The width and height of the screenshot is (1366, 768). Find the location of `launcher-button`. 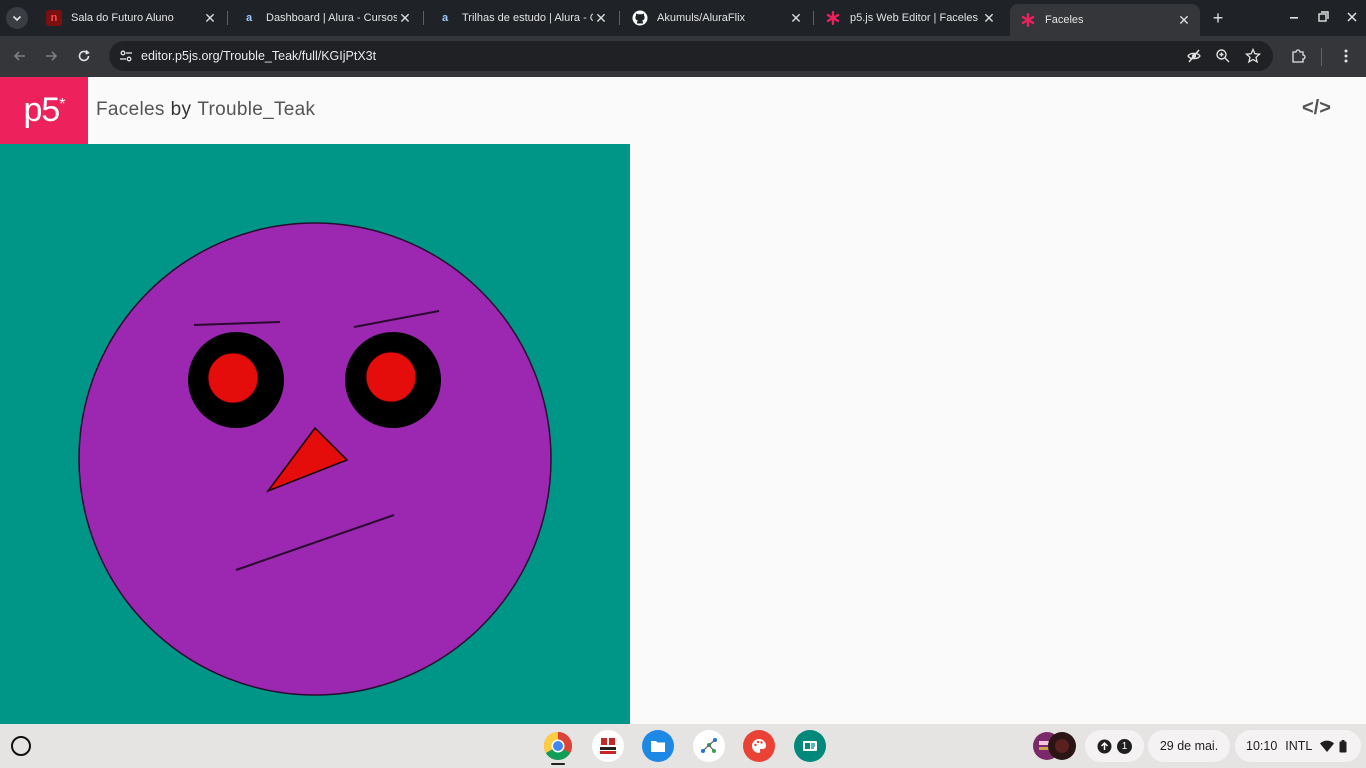

launcher-button is located at coordinates (21, 746).